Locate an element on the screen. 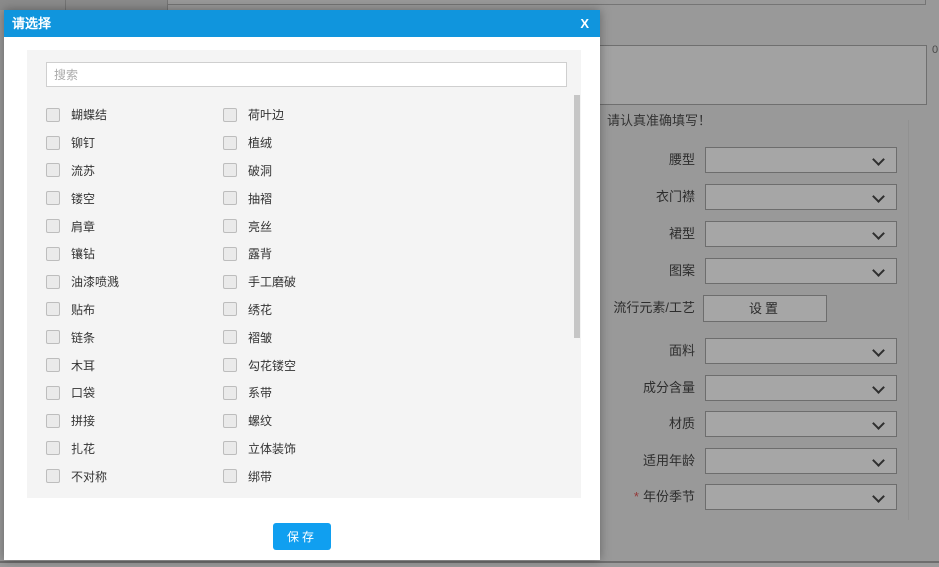 This screenshot has width=939, height=567. option-label: 不对称 is located at coordinates (89, 476).